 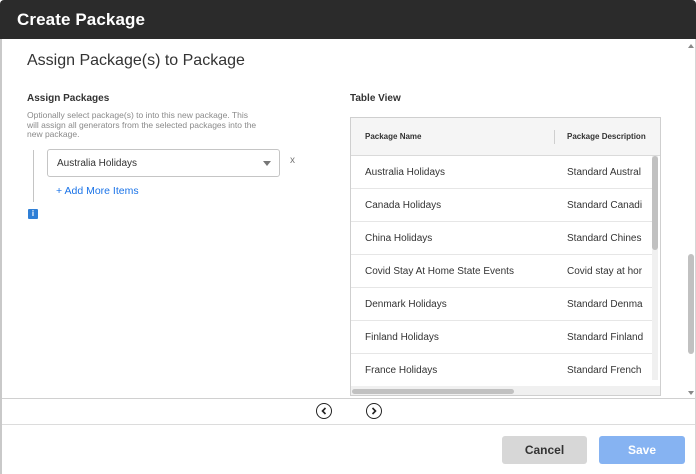 I want to click on scroll-down-arrow-icon, so click(x=691, y=393).